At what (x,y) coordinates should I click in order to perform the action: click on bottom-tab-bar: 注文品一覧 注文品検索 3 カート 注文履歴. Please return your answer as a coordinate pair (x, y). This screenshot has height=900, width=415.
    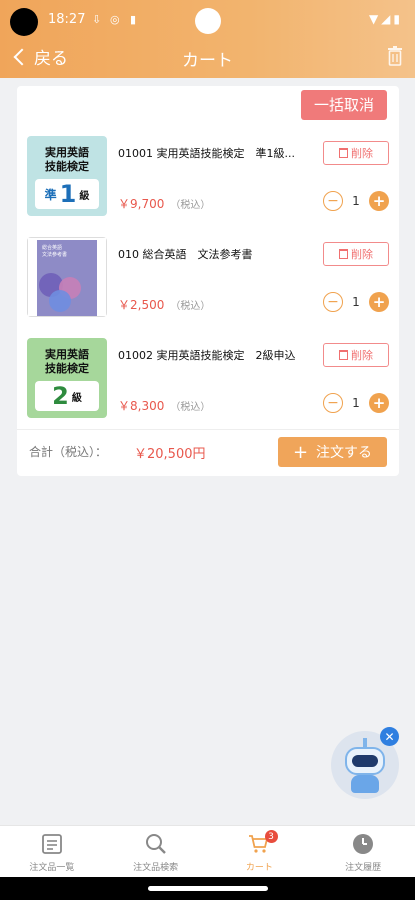
    Looking at the image, I should click on (207, 851).